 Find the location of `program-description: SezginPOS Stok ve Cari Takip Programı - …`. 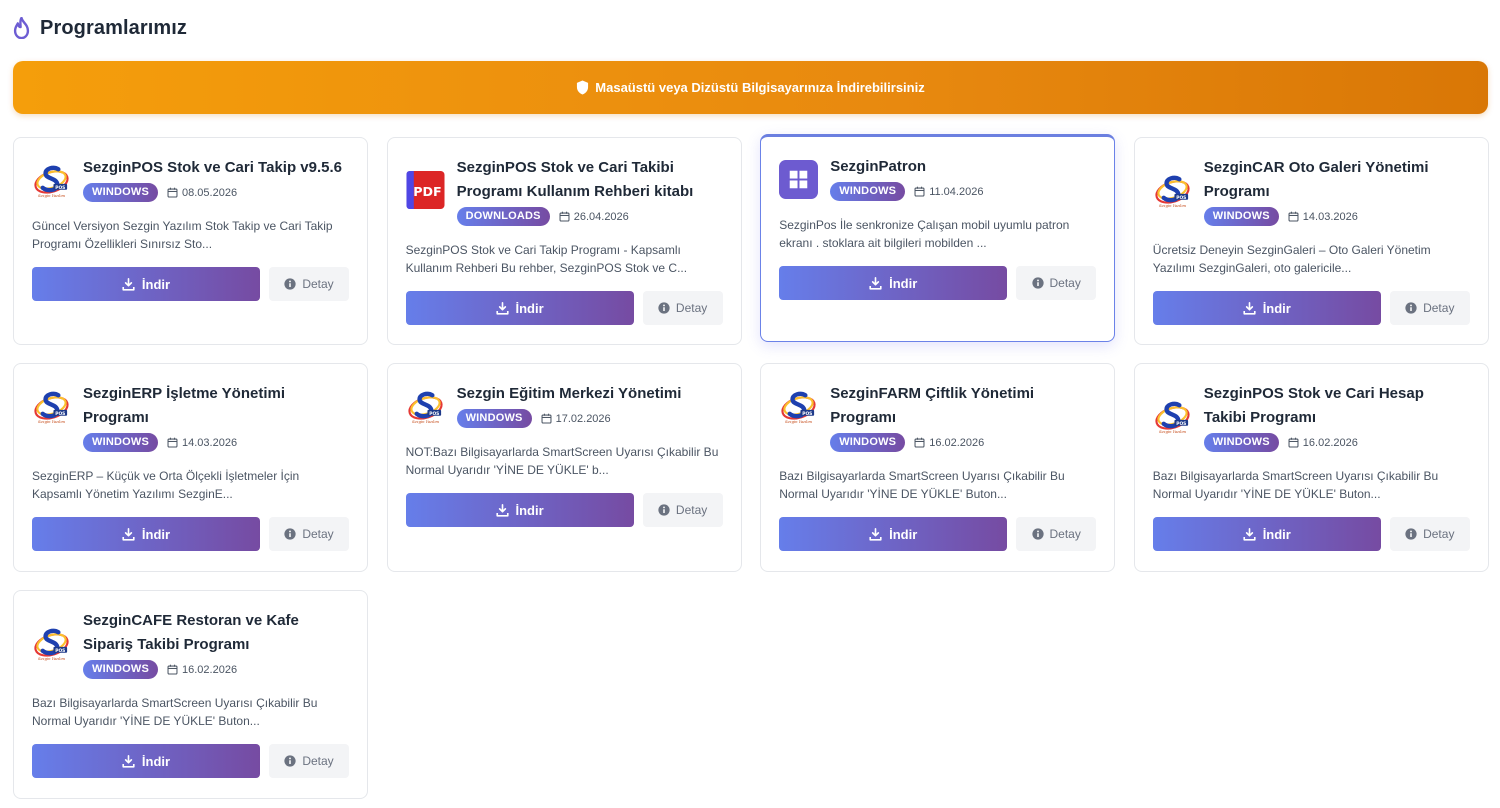

program-description: SezginPOS Stok ve Cari Takip Programı - … is located at coordinates (546, 259).